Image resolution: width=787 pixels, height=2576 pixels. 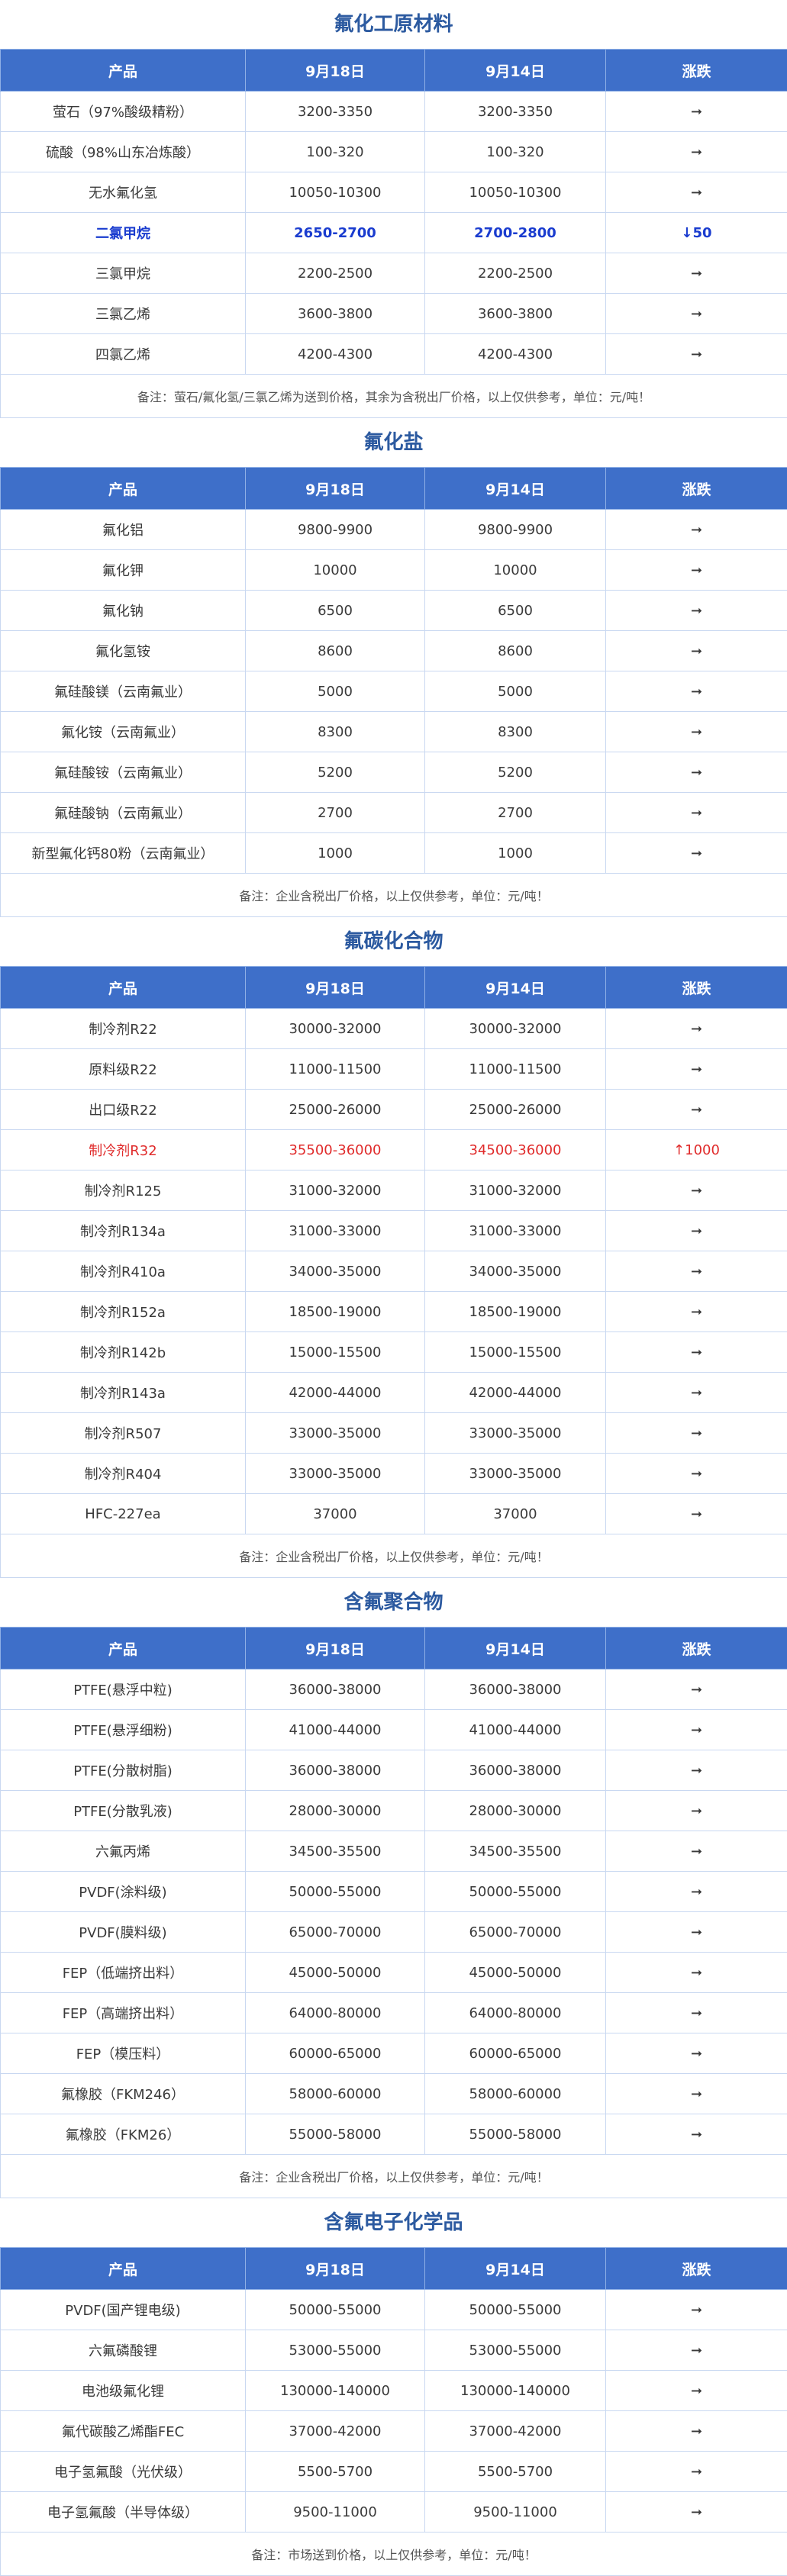 I want to click on price-date-1-cell: 58000-60000, so click(x=336, y=2094).